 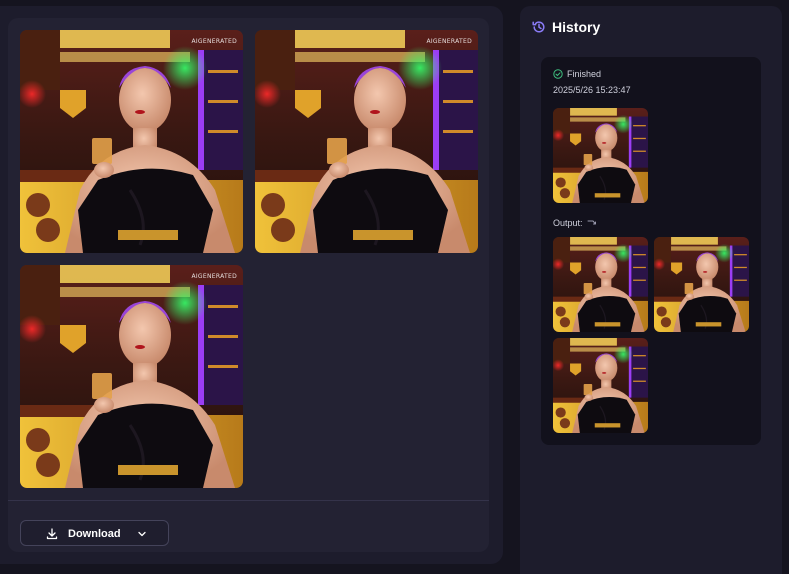 I want to click on history-title: History, so click(x=576, y=27).